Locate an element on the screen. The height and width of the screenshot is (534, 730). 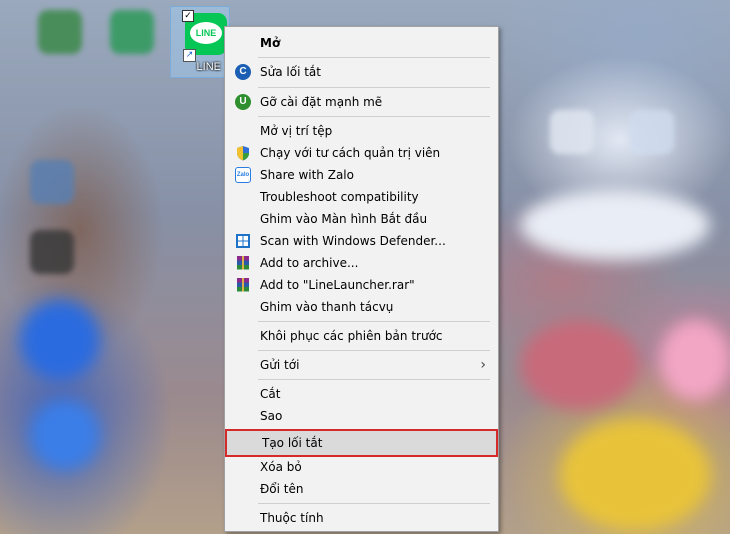
line-logo-text: LINE is located at coordinates (206, 33).